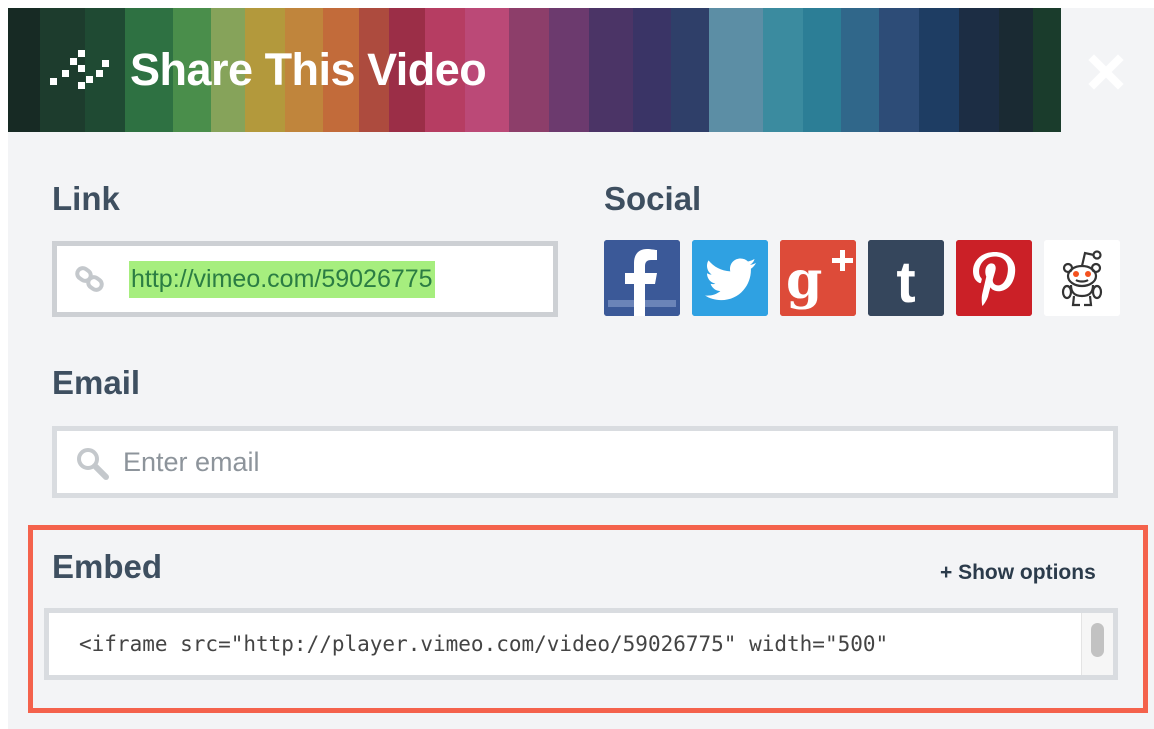 The image size is (1154, 729). What do you see at coordinates (86, 198) in the screenshot?
I see `link-label: Link` at bounding box center [86, 198].